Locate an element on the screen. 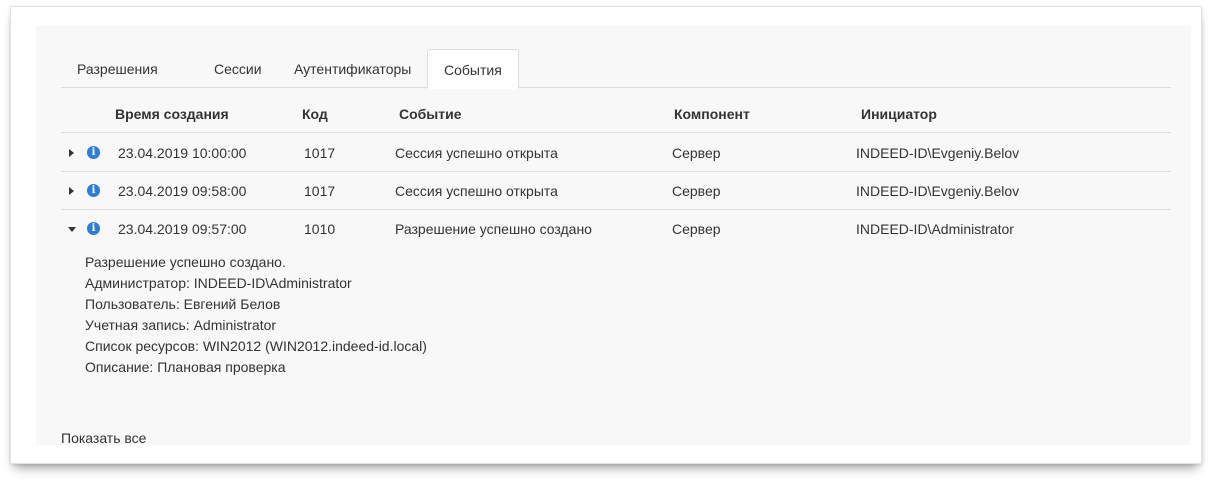 The width and height of the screenshot is (1217, 495). show-all-link: Показать все is located at coordinates (103, 438).